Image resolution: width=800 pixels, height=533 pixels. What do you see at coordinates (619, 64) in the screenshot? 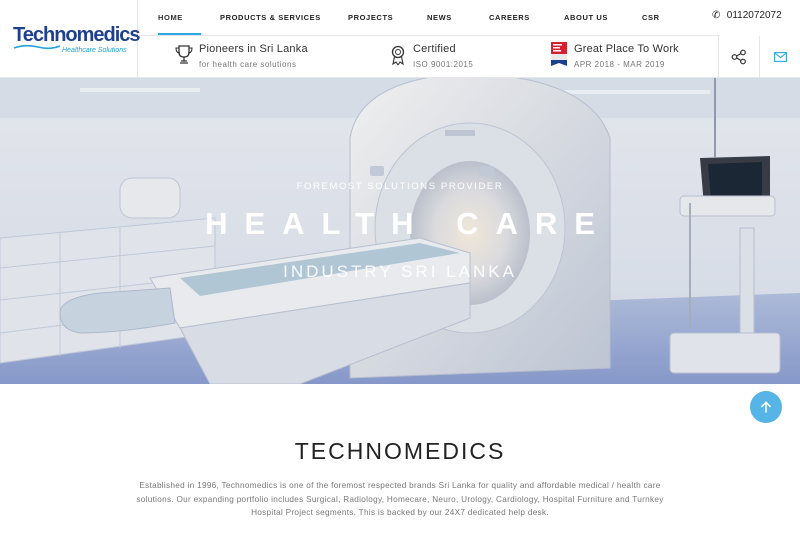
I see `highlight-subtitle: APR 2018 - MAR 2019` at bounding box center [619, 64].